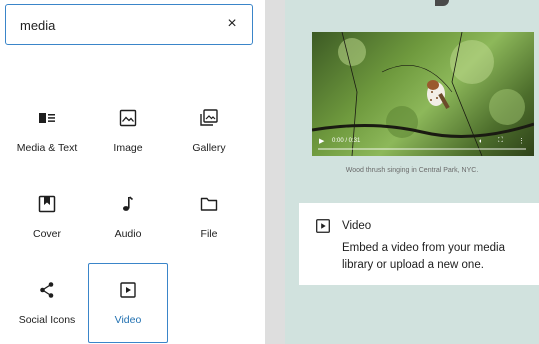 The image size is (539, 344). What do you see at coordinates (128, 303) in the screenshot?
I see `block-item-video: Video` at bounding box center [128, 303].